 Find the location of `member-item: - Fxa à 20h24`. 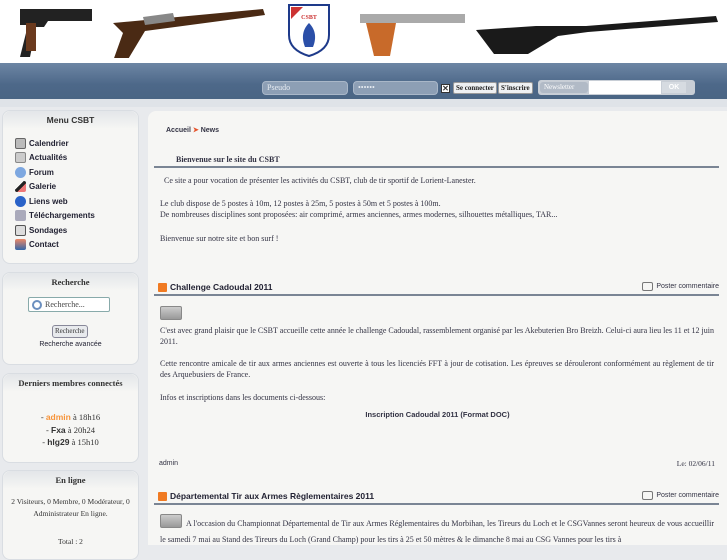

member-item: - Fxa à 20h24 is located at coordinates (70, 429).